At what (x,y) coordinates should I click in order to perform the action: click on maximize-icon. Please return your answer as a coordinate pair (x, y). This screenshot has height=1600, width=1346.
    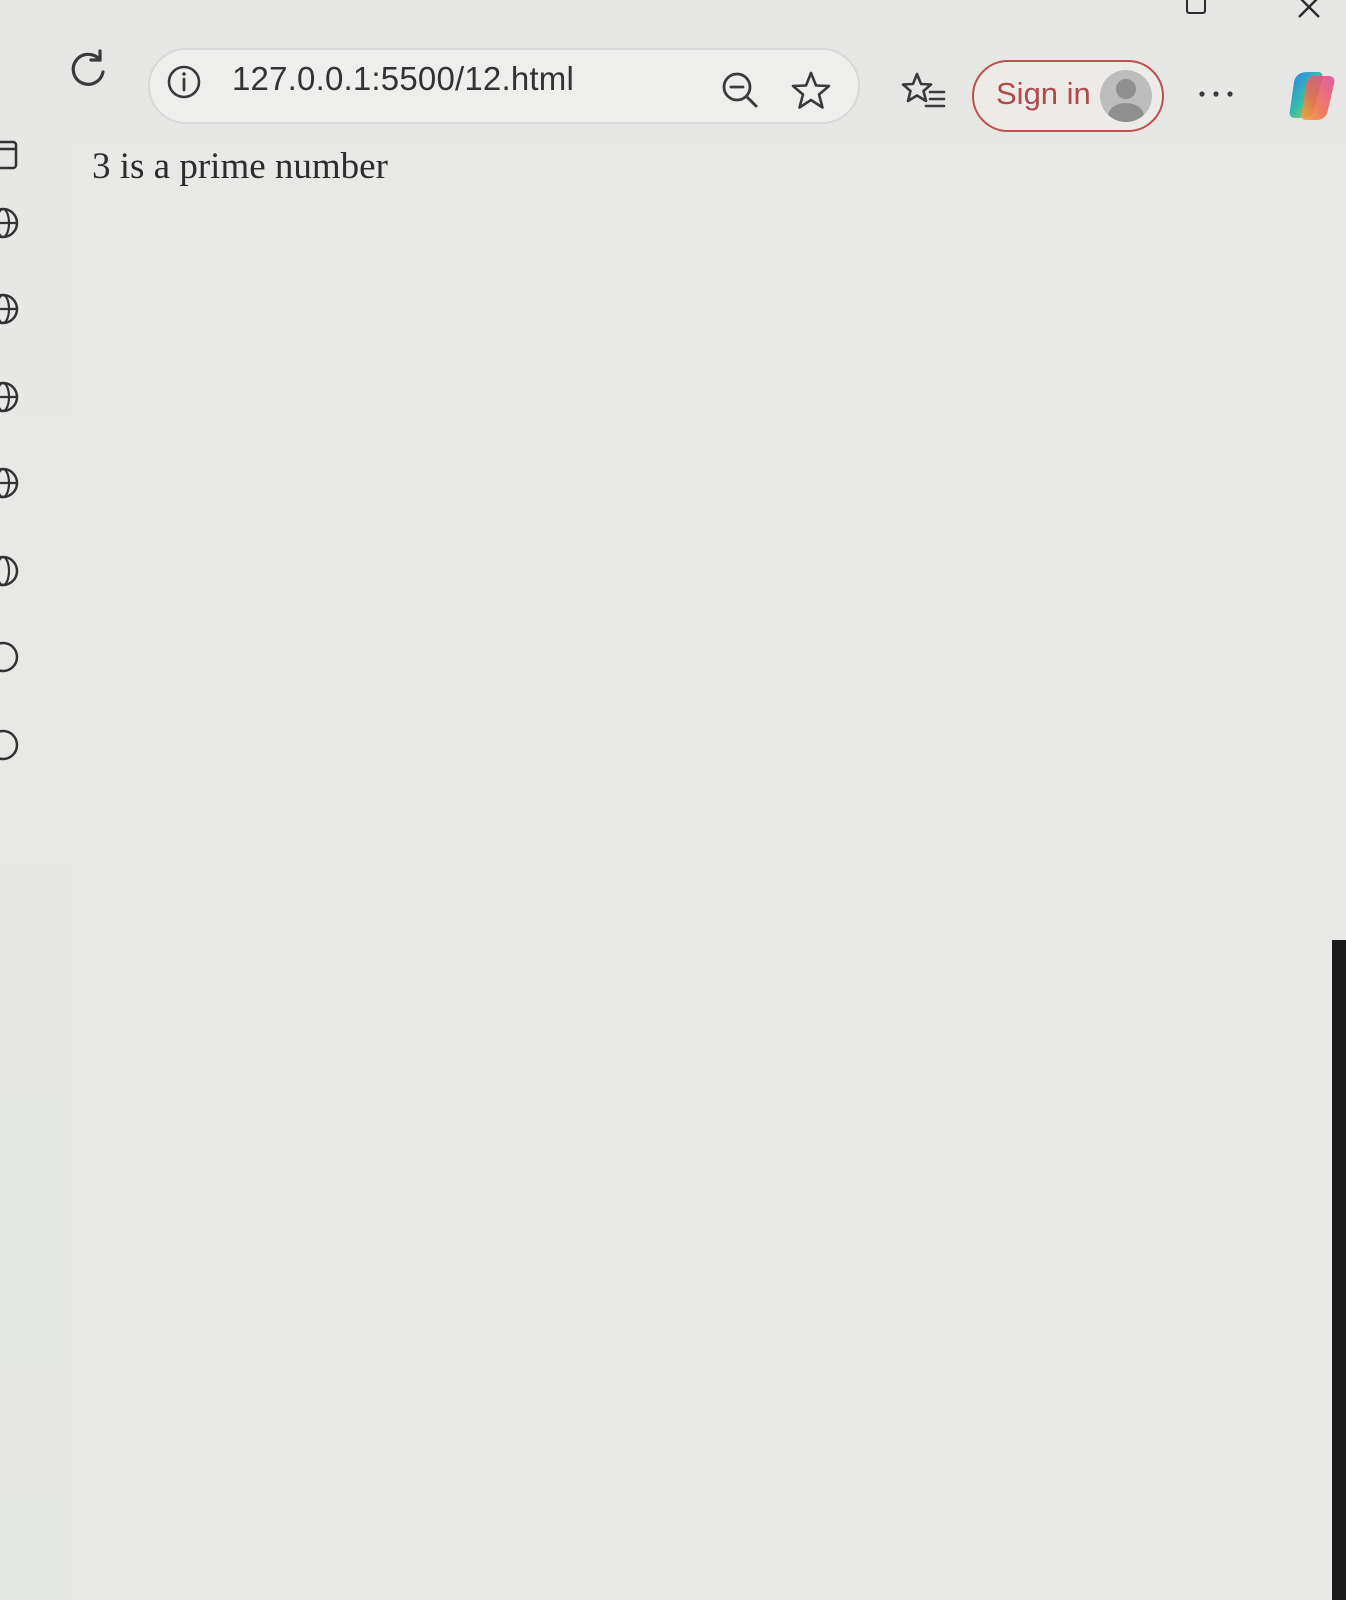
    Looking at the image, I should click on (1196, 7).